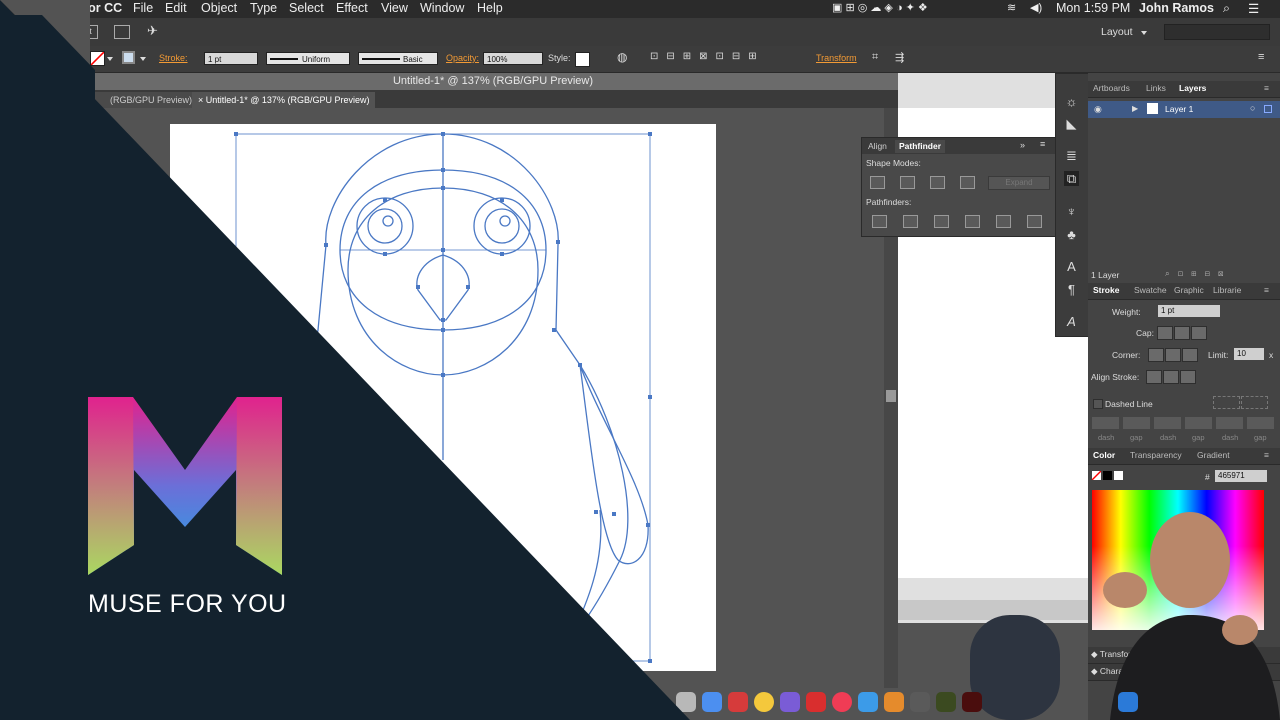  What do you see at coordinates (1227, 290) in the screenshot?
I see `tab-libraries: Librarie` at bounding box center [1227, 290].